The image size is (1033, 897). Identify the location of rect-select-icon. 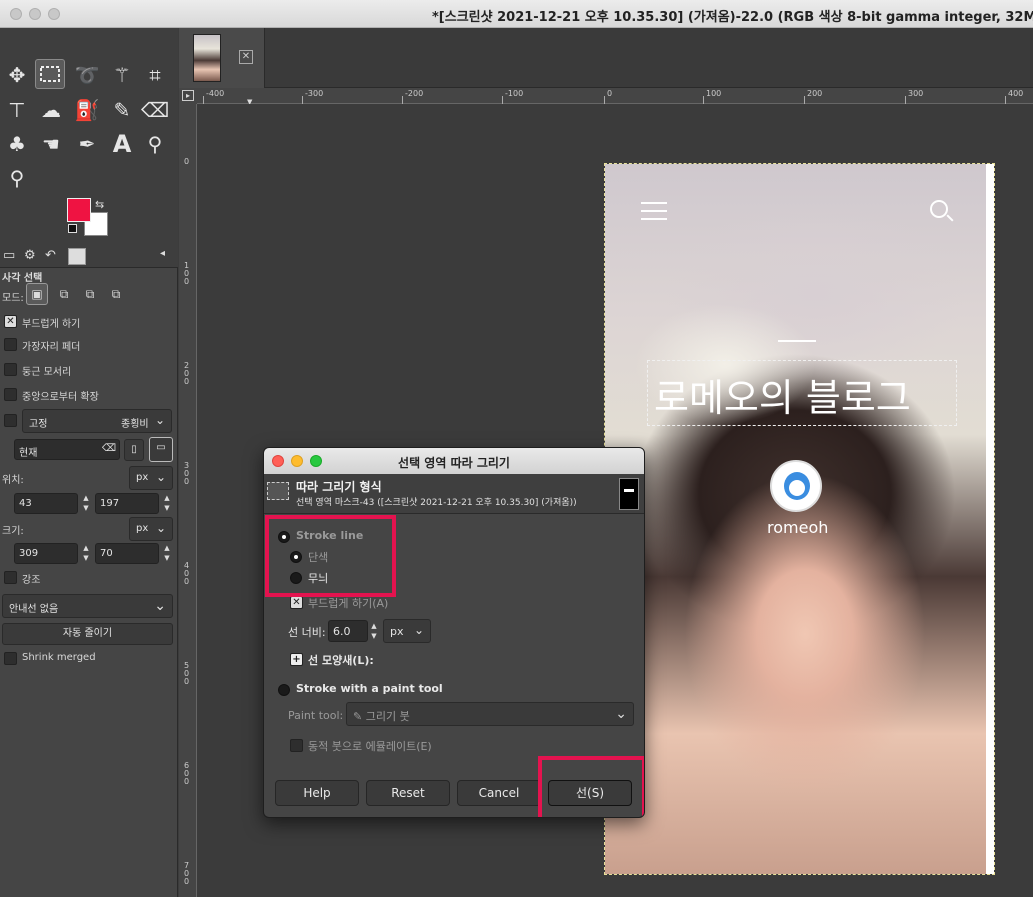
(50, 74).